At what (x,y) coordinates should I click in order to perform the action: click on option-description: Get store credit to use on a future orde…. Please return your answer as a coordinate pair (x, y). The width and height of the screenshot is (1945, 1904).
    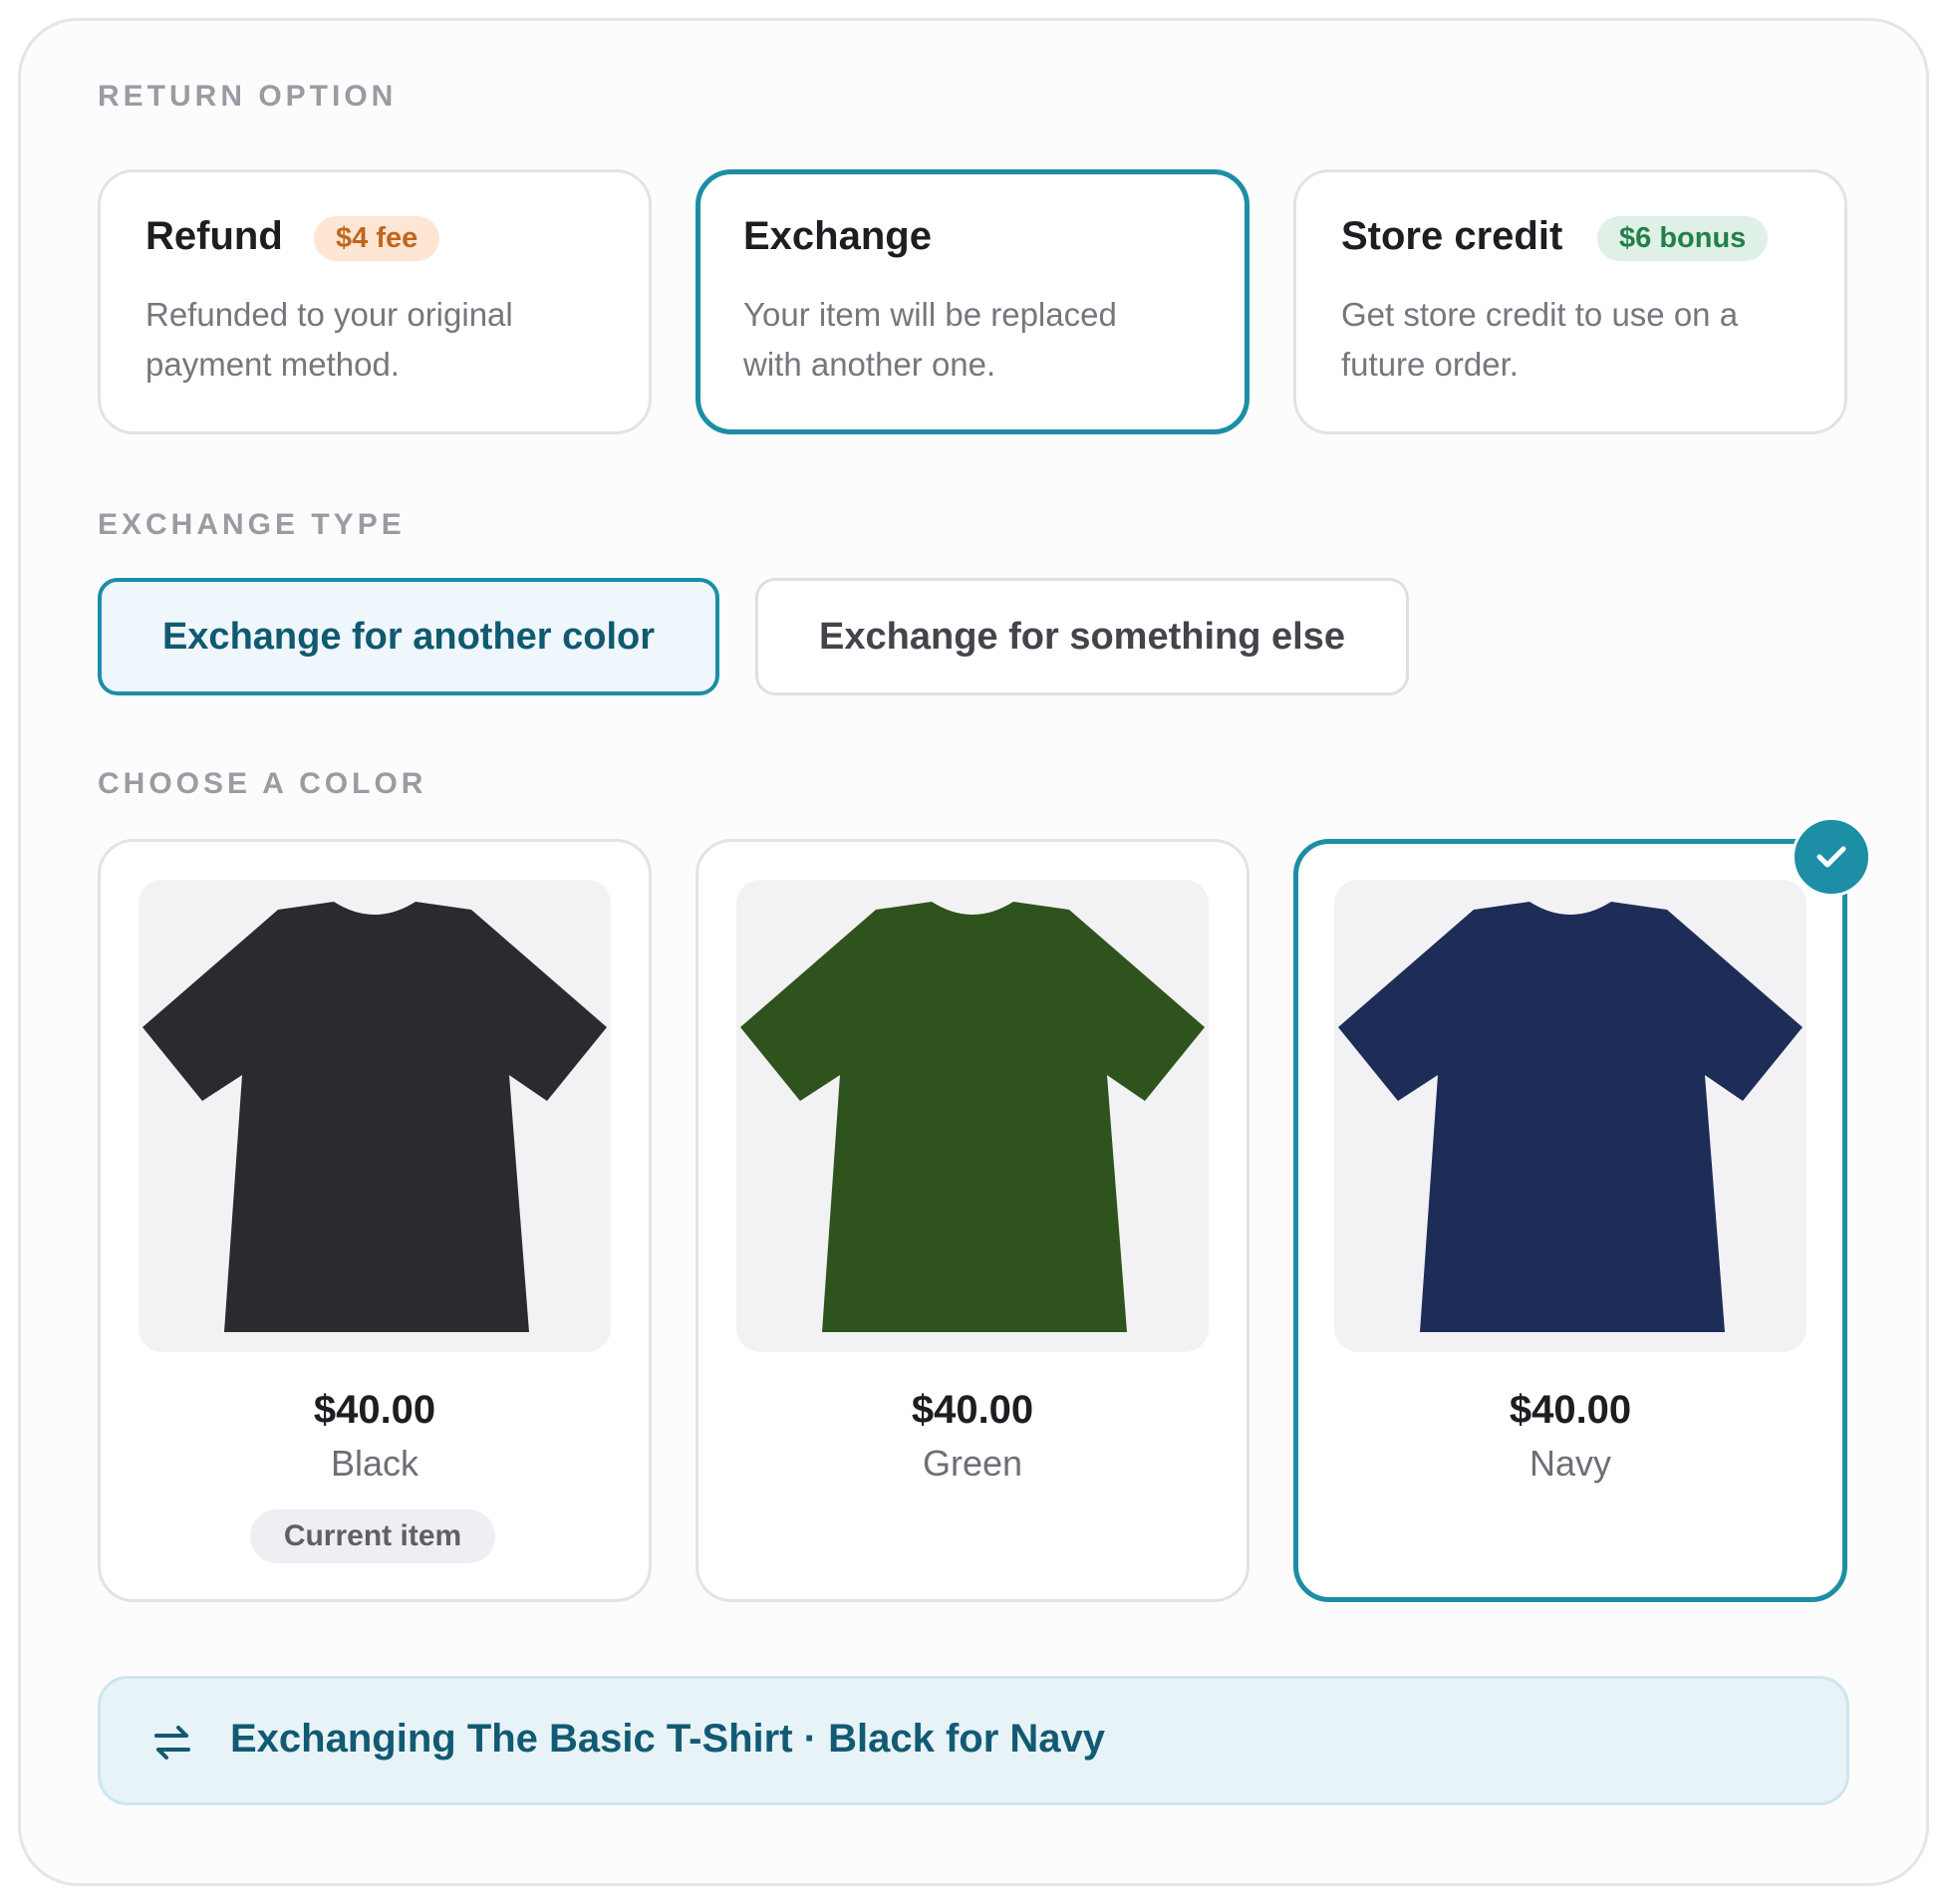
    Looking at the image, I should click on (1540, 339).